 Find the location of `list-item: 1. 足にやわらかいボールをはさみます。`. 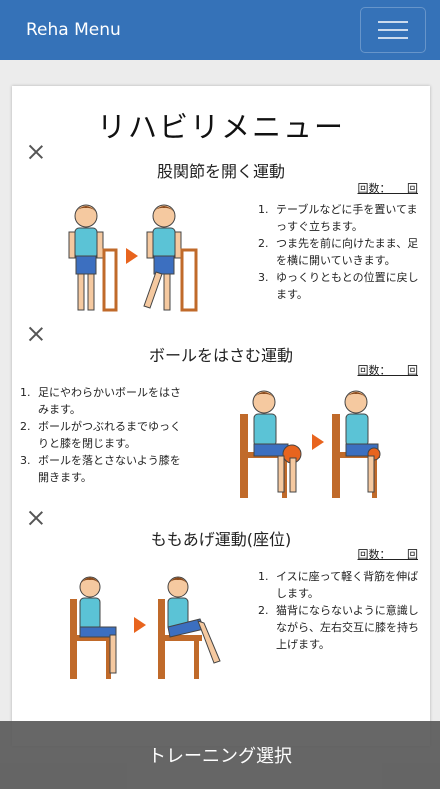

list-item: 1. 足にやわらかいボールをはさみます。 is located at coordinates (100, 401).